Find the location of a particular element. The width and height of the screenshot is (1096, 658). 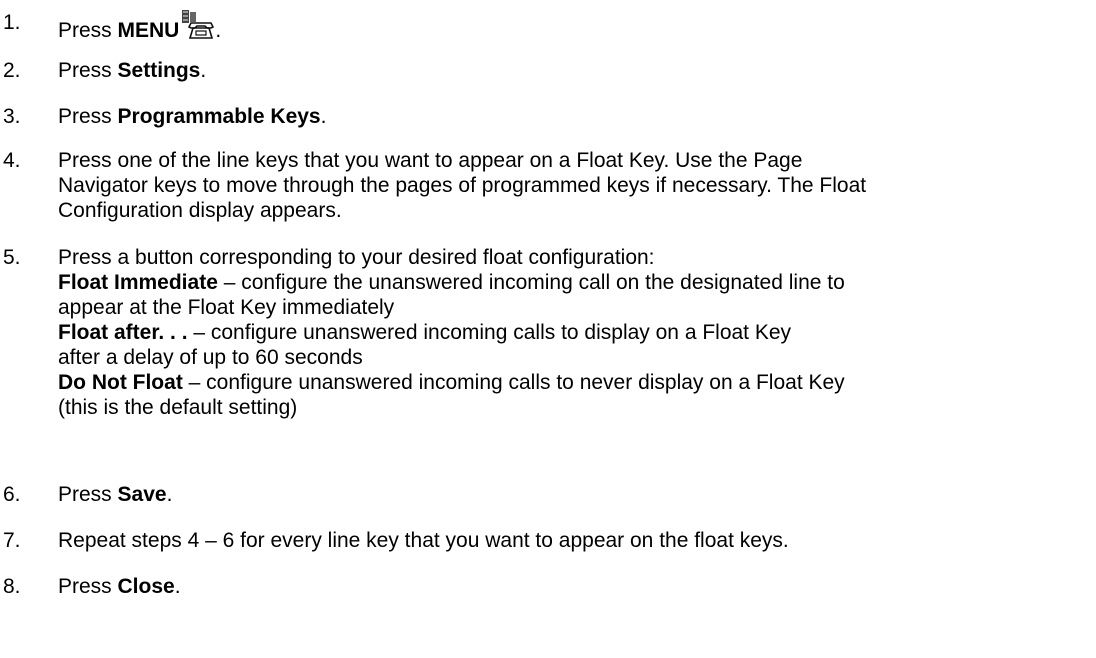

close-keyword: Close is located at coordinates (146, 586).